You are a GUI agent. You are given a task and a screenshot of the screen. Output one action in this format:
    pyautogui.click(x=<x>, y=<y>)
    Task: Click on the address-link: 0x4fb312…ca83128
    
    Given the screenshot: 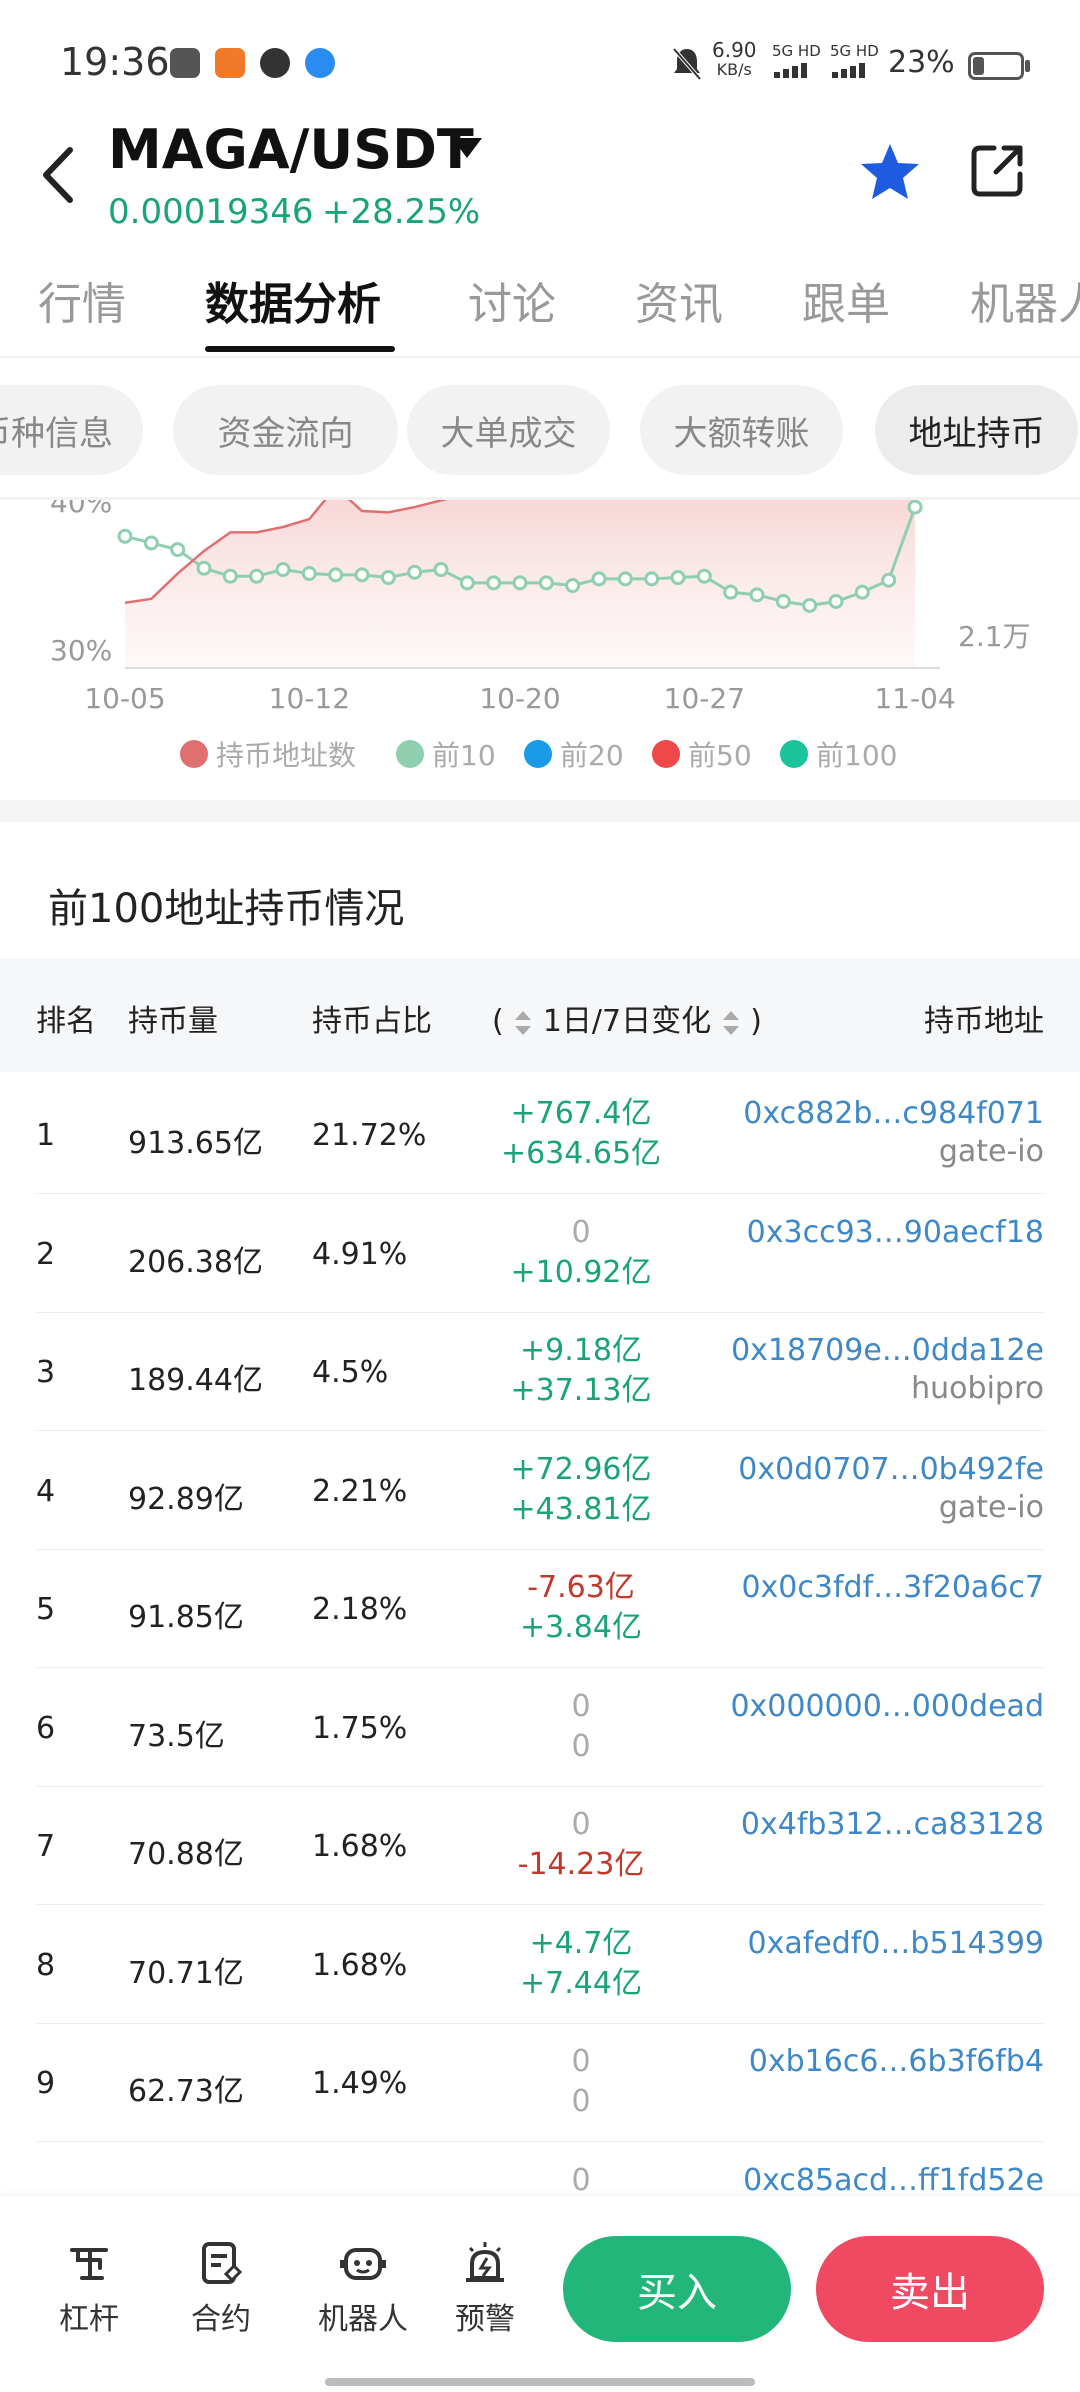 What is the action you would take?
    pyautogui.click(x=879, y=1825)
    